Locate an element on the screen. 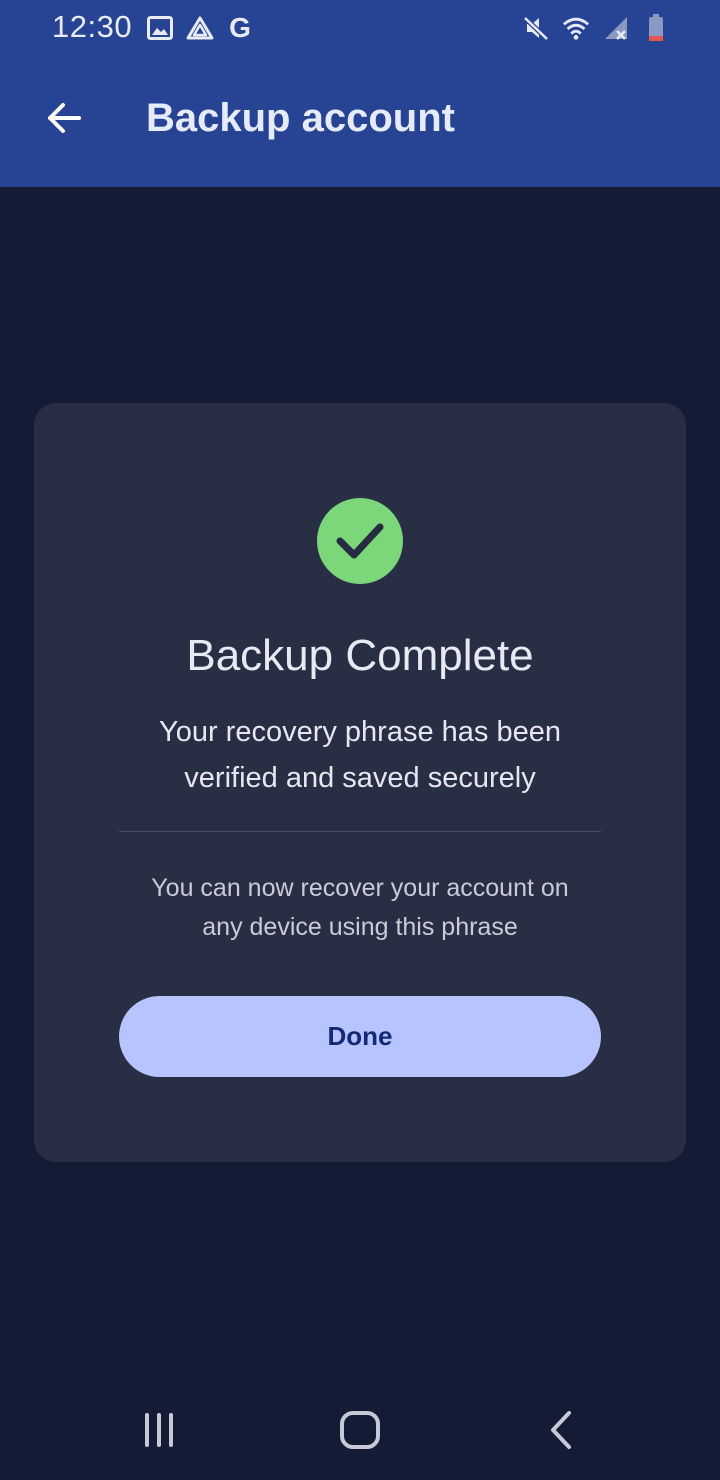 The height and width of the screenshot is (1480, 720). navigation-bar is located at coordinates (360, 1432).